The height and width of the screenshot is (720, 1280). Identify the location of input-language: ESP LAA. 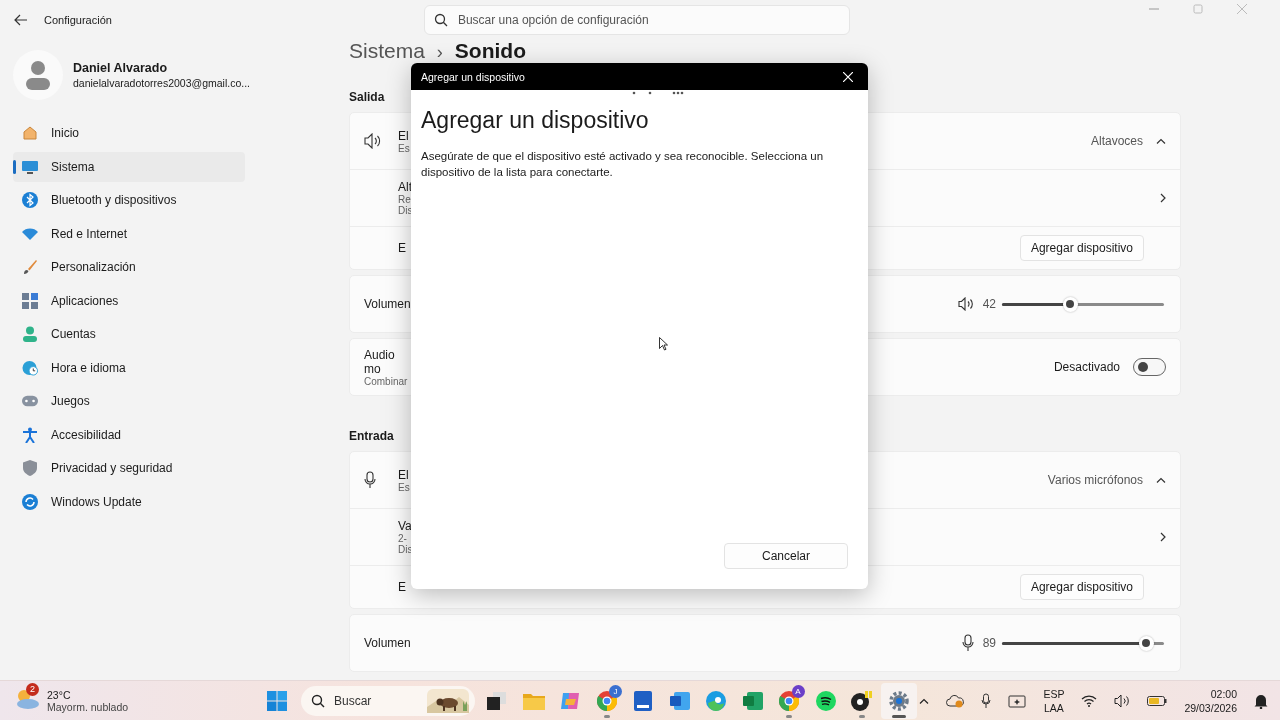
(1054, 700).